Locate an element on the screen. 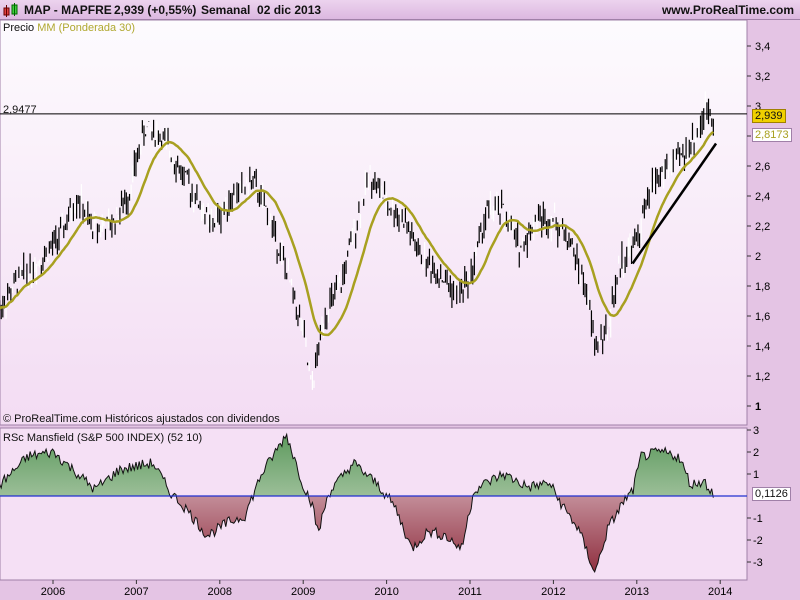 This screenshot has height=600, width=800. price-tick-label: 2,6 is located at coordinates (762, 167).